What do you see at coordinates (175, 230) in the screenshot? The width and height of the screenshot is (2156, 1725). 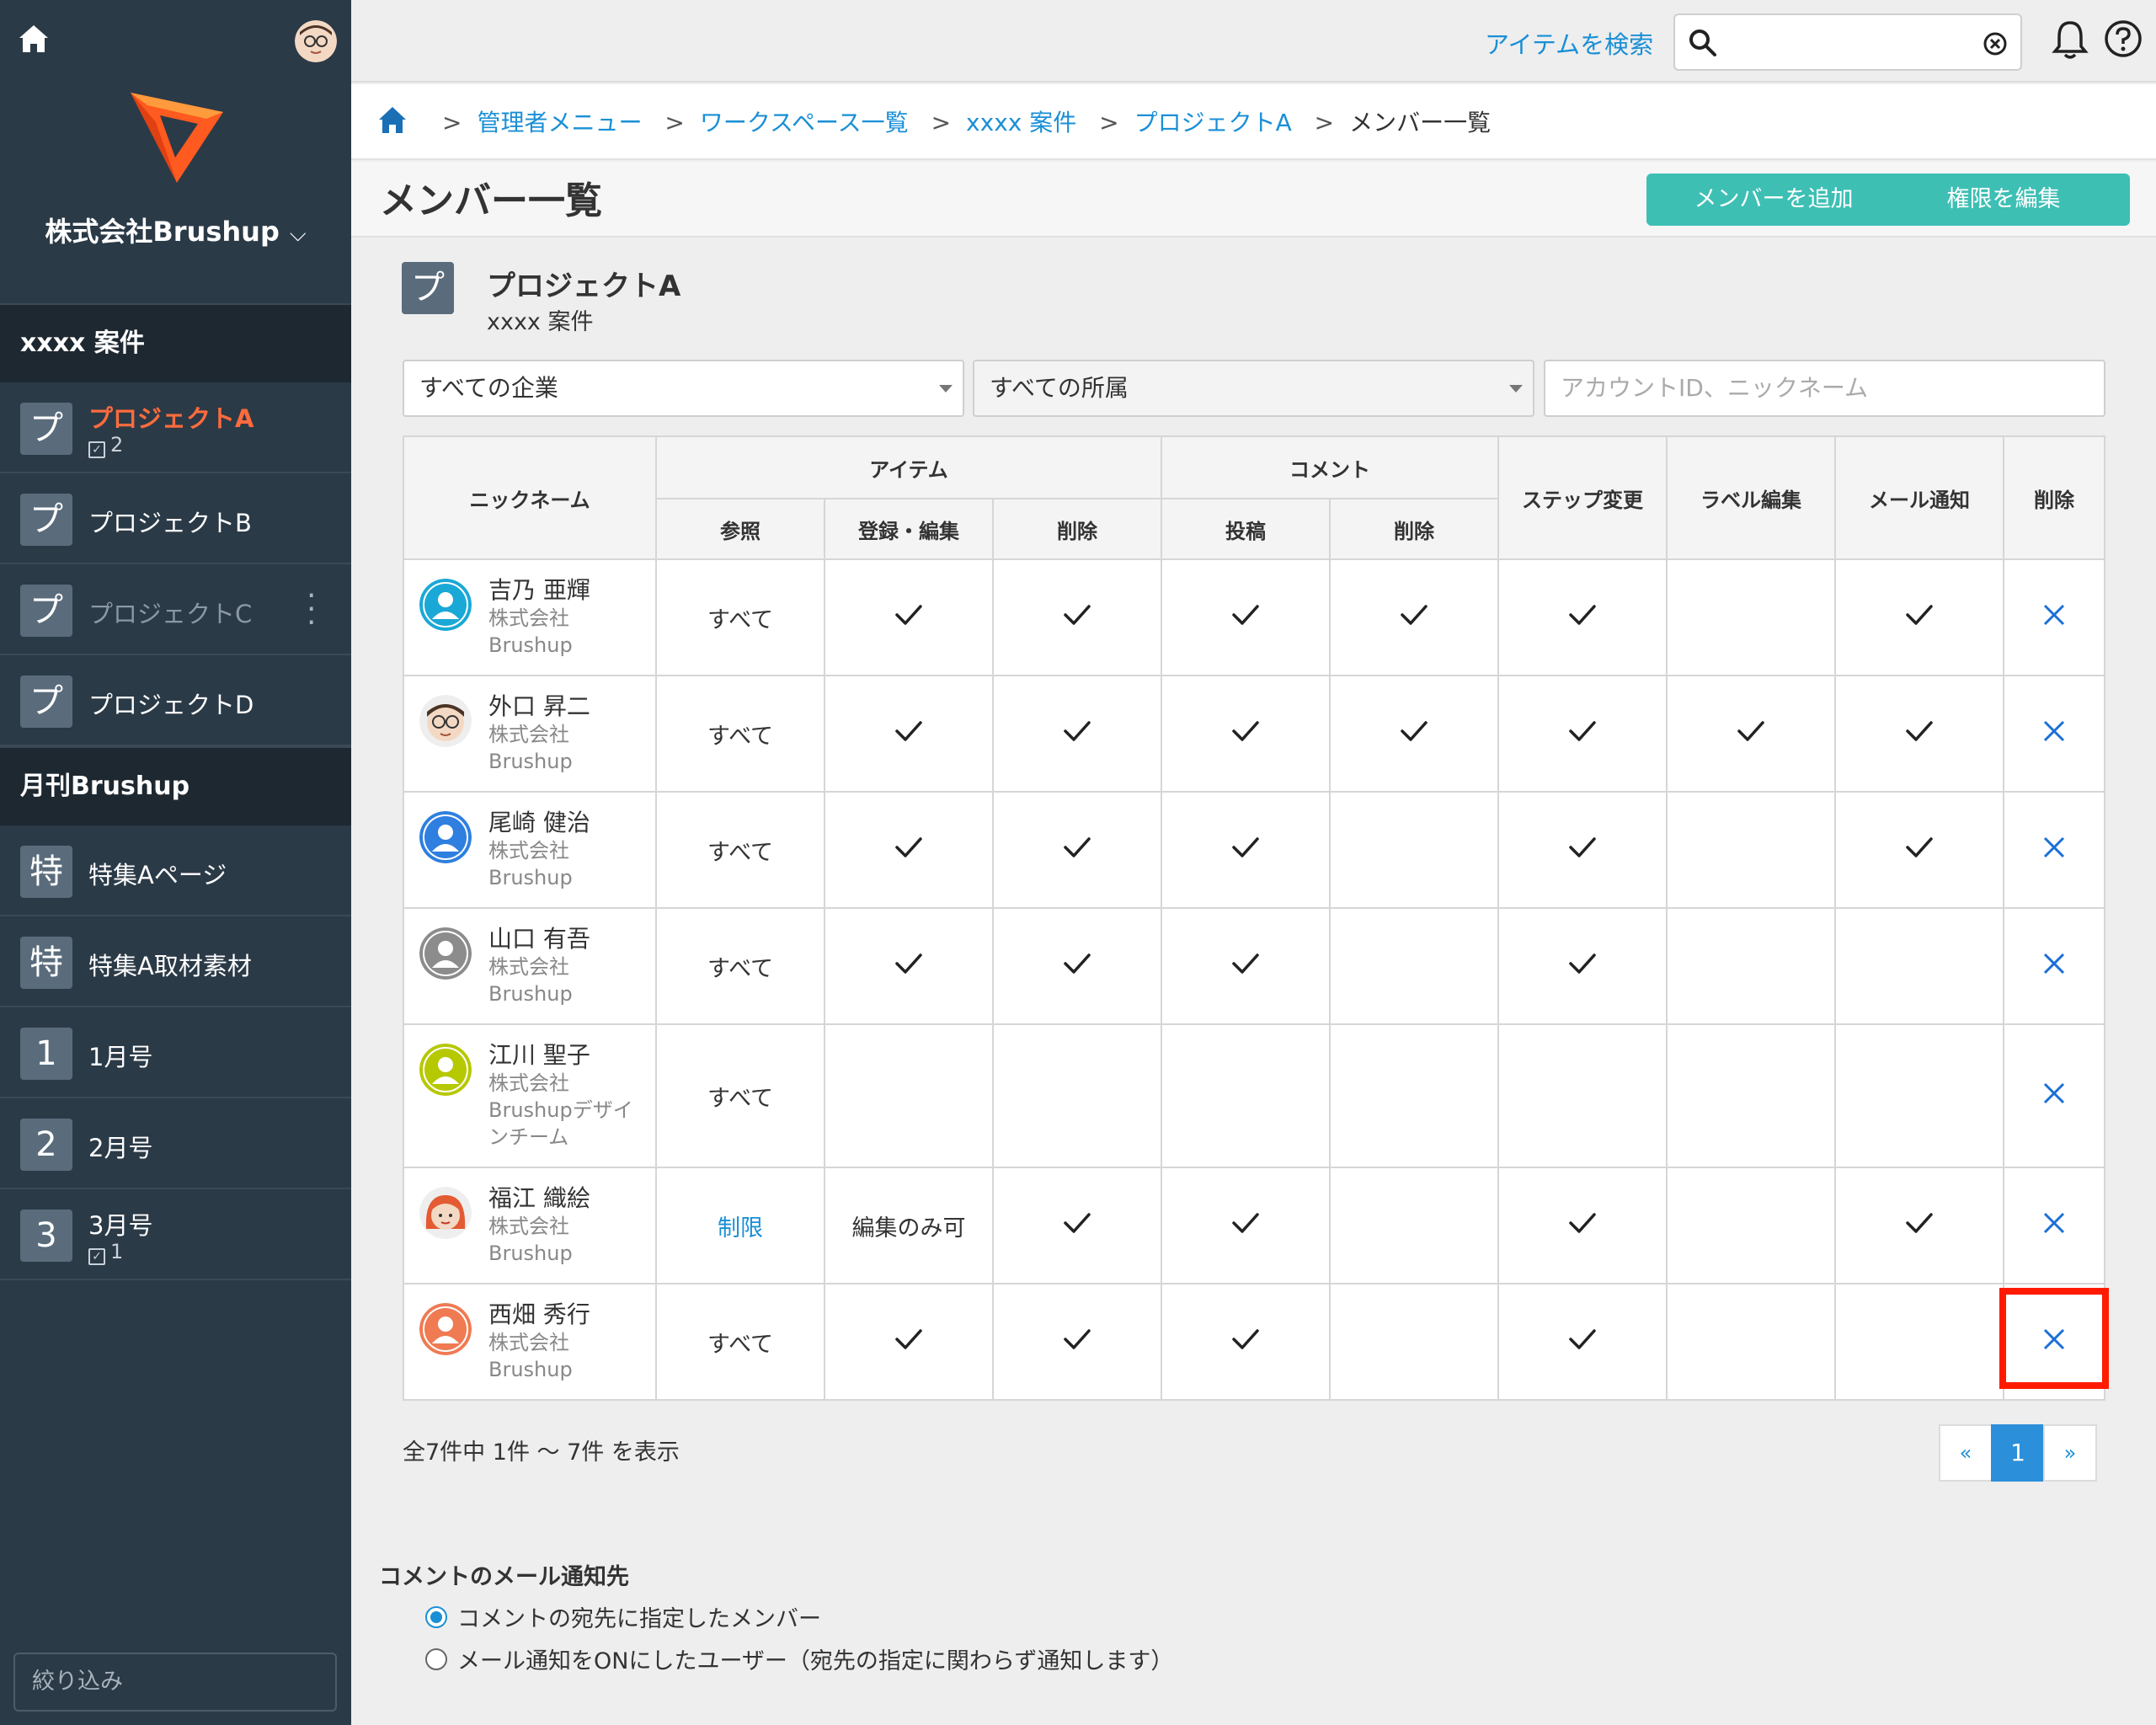 I see `company-switcher: 株式会社Brushup ⌵` at bounding box center [175, 230].